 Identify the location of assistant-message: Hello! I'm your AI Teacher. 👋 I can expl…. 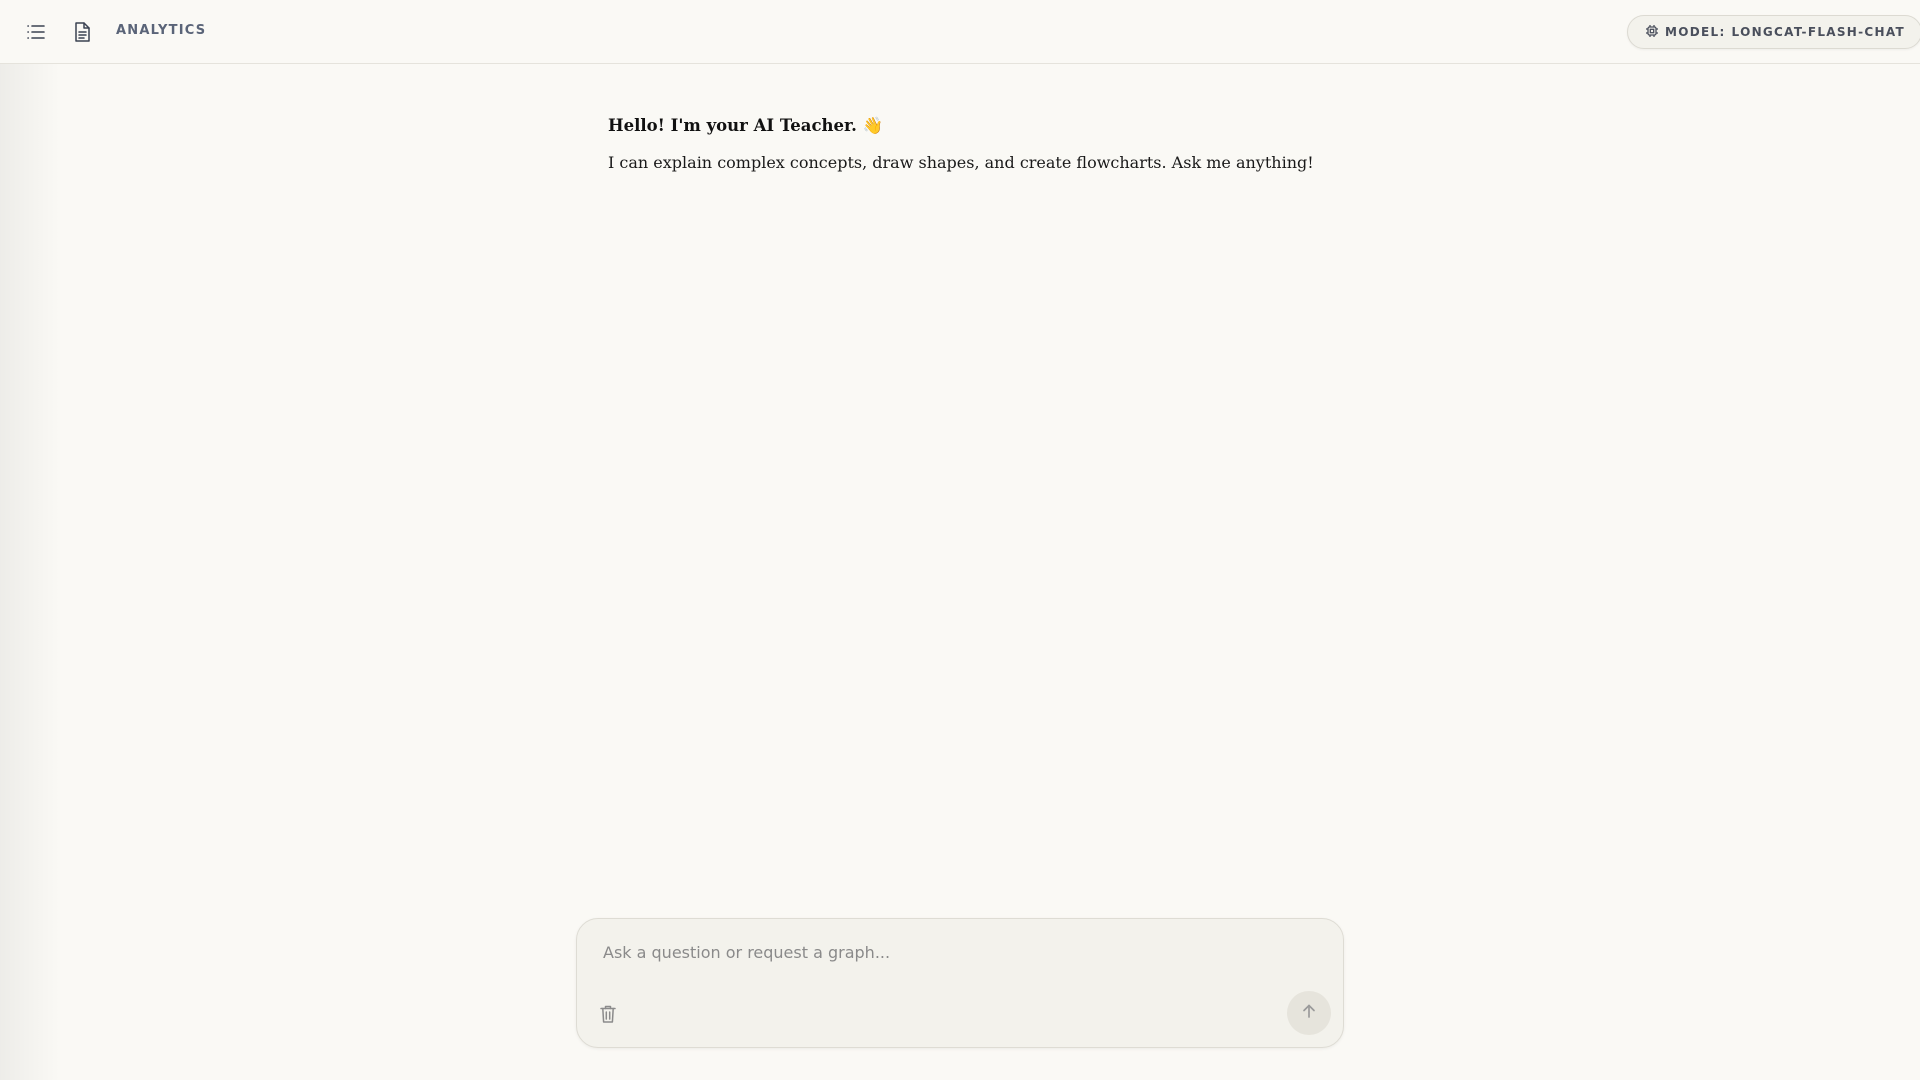
(968, 144).